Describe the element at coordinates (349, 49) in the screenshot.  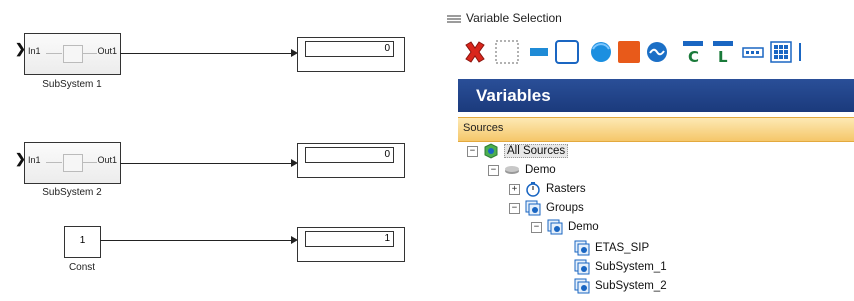
I see `display-1-value: 0` at that location.